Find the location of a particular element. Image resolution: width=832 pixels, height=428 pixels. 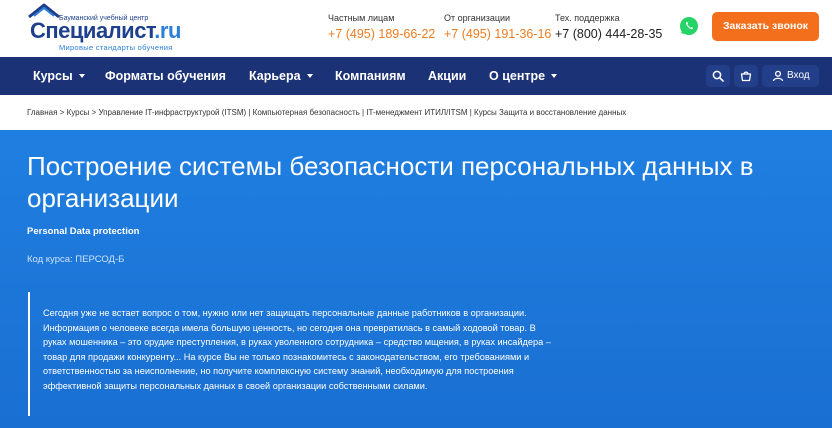

nav-item-label: Форматы обучения is located at coordinates (165, 76).